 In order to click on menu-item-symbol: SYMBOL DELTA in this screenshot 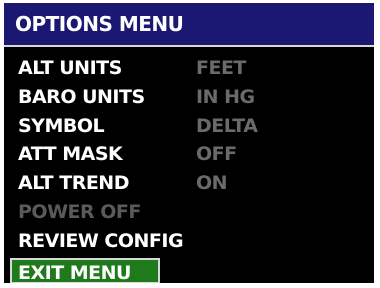, I will do `click(189, 127)`.